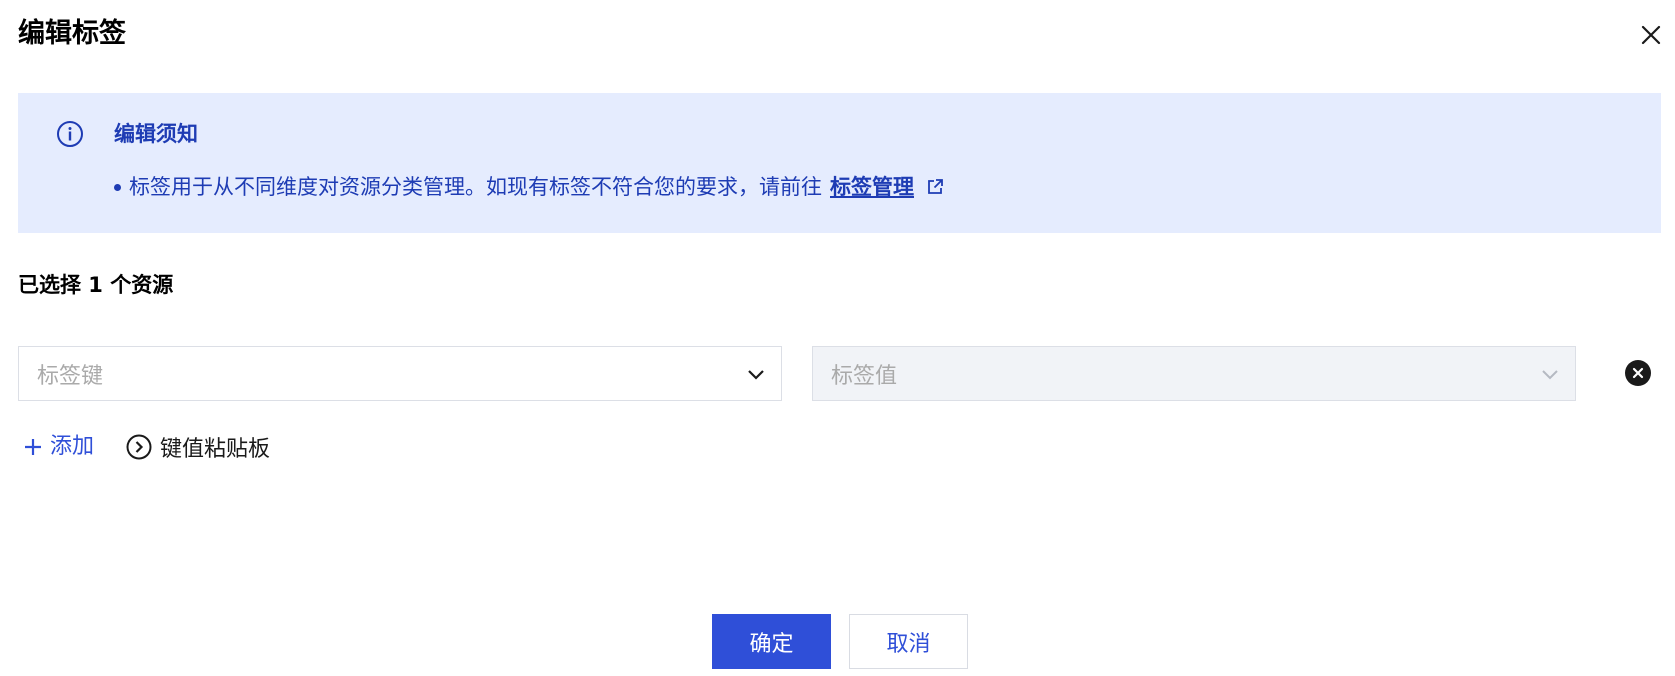 The width and height of the screenshot is (1675, 676). I want to click on selected-resources-label: 已选择 1 个资源, so click(96, 285).